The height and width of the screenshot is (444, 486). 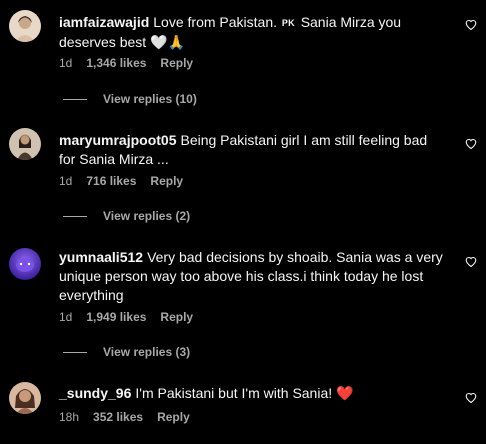 I want to click on comment-likes: 716 likes, so click(x=111, y=181).